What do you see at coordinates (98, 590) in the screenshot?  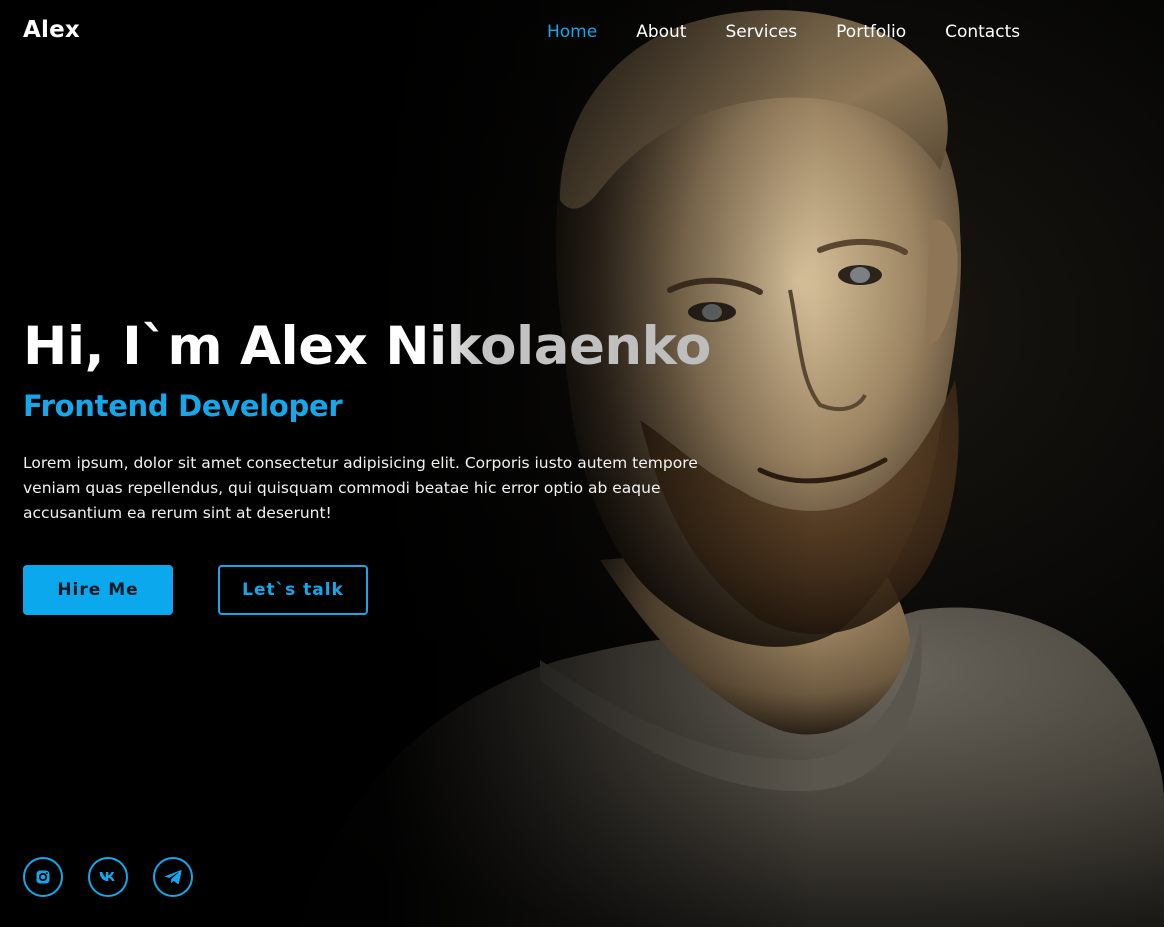 I see `hire-me-button: Hire Me` at bounding box center [98, 590].